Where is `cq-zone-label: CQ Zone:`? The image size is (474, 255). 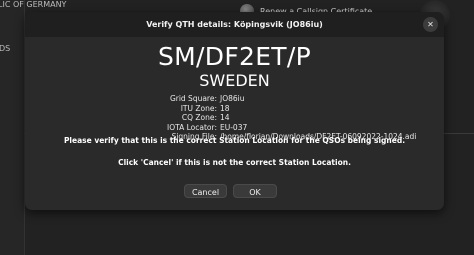 cq-zone-label: CQ Zone: is located at coordinates (199, 117).